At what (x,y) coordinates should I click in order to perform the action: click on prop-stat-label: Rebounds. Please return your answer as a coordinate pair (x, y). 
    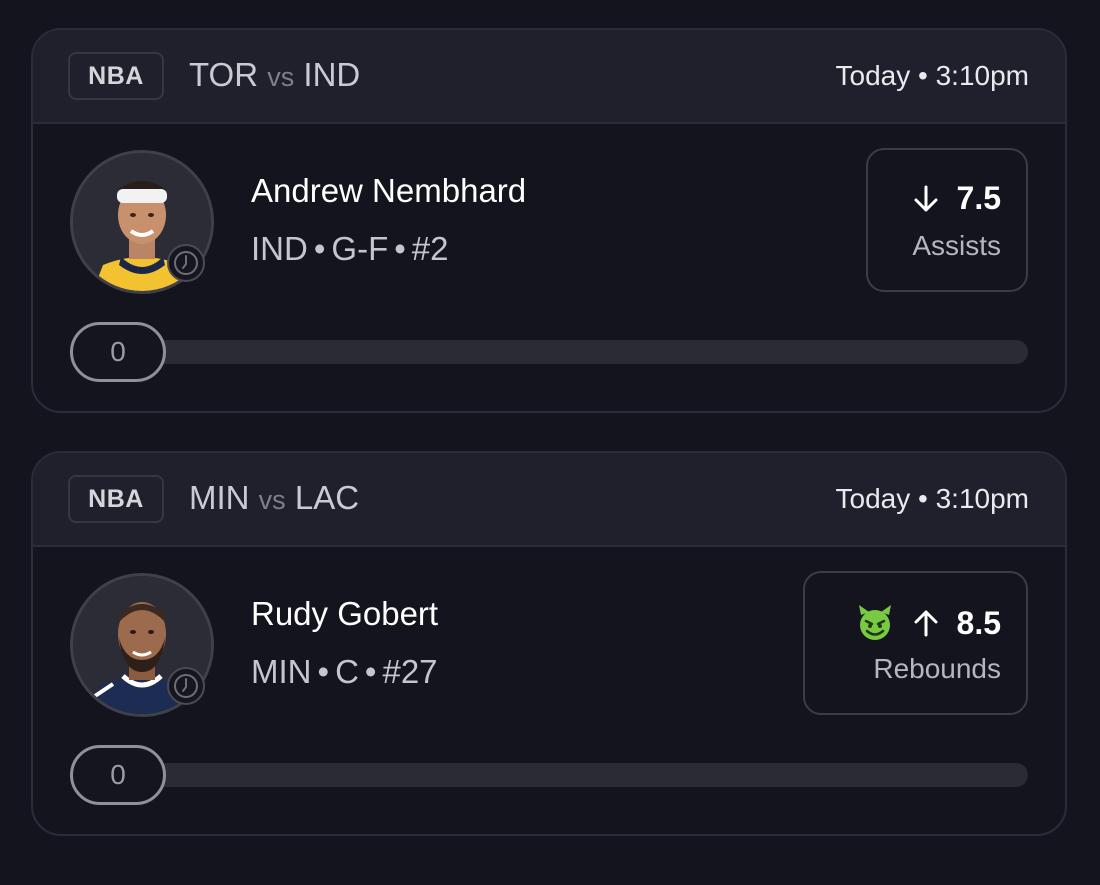
    Looking at the image, I should click on (937, 668).